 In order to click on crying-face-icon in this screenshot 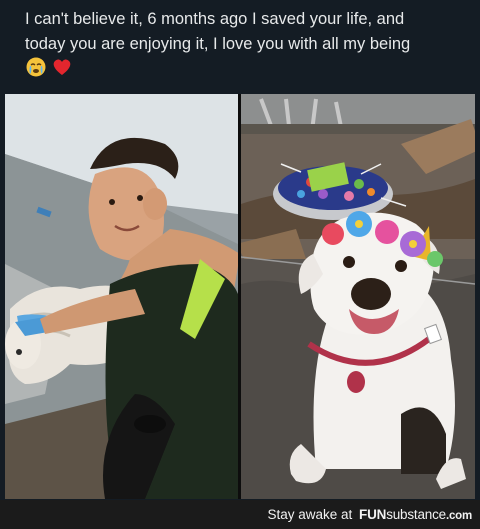, I will do `click(36, 67)`.